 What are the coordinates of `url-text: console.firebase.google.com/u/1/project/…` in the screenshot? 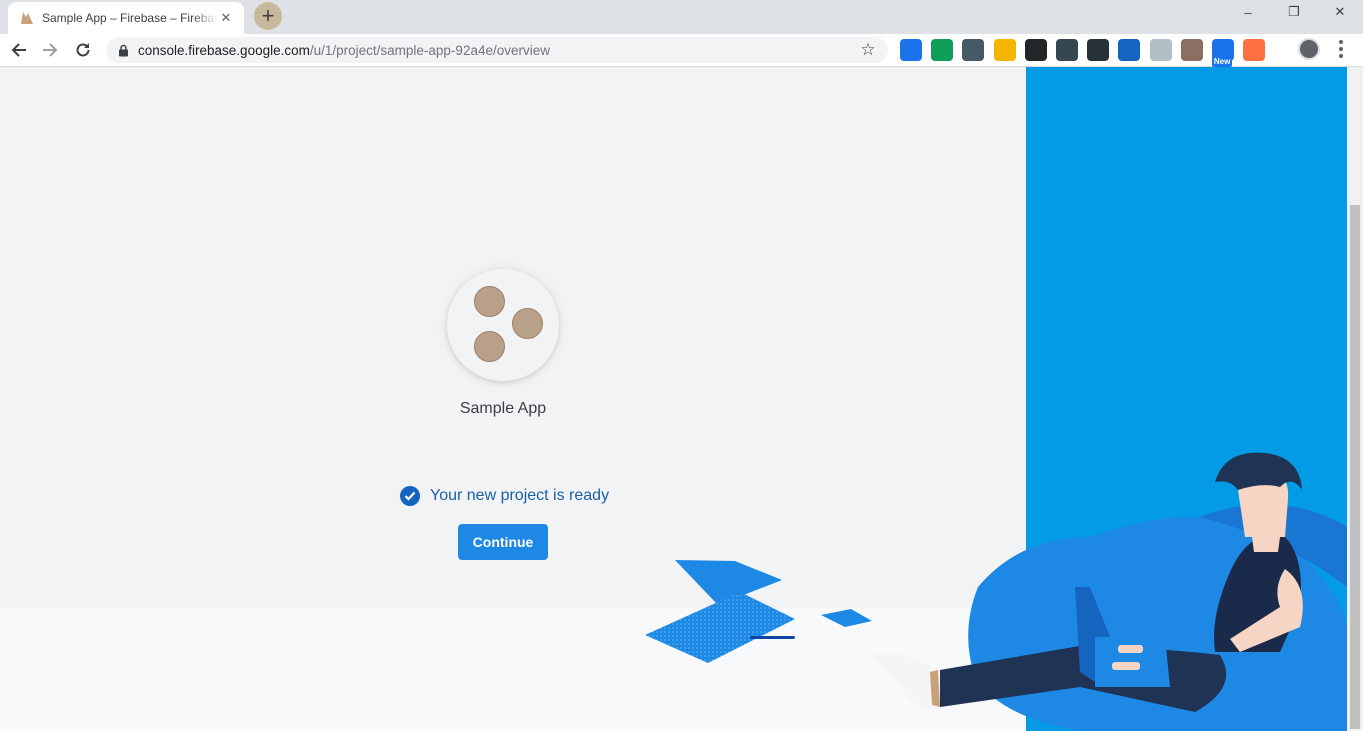 It's located at (498, 50).